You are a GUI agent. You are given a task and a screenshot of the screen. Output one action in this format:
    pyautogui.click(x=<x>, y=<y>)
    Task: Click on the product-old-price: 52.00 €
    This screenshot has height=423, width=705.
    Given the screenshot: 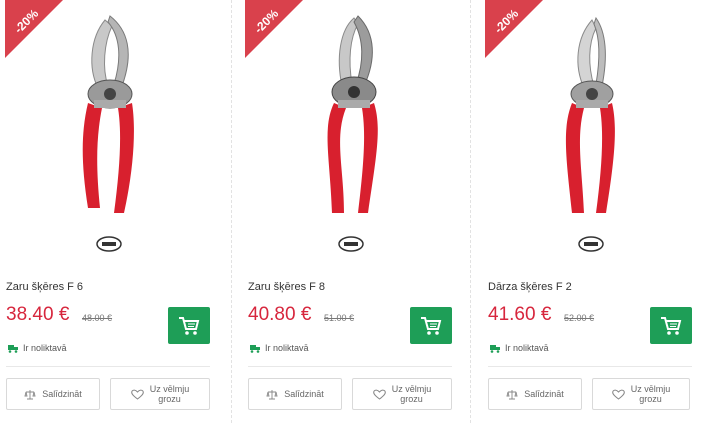 What is the action you would take?
    pyautogui.click(x=579, y=318)
    